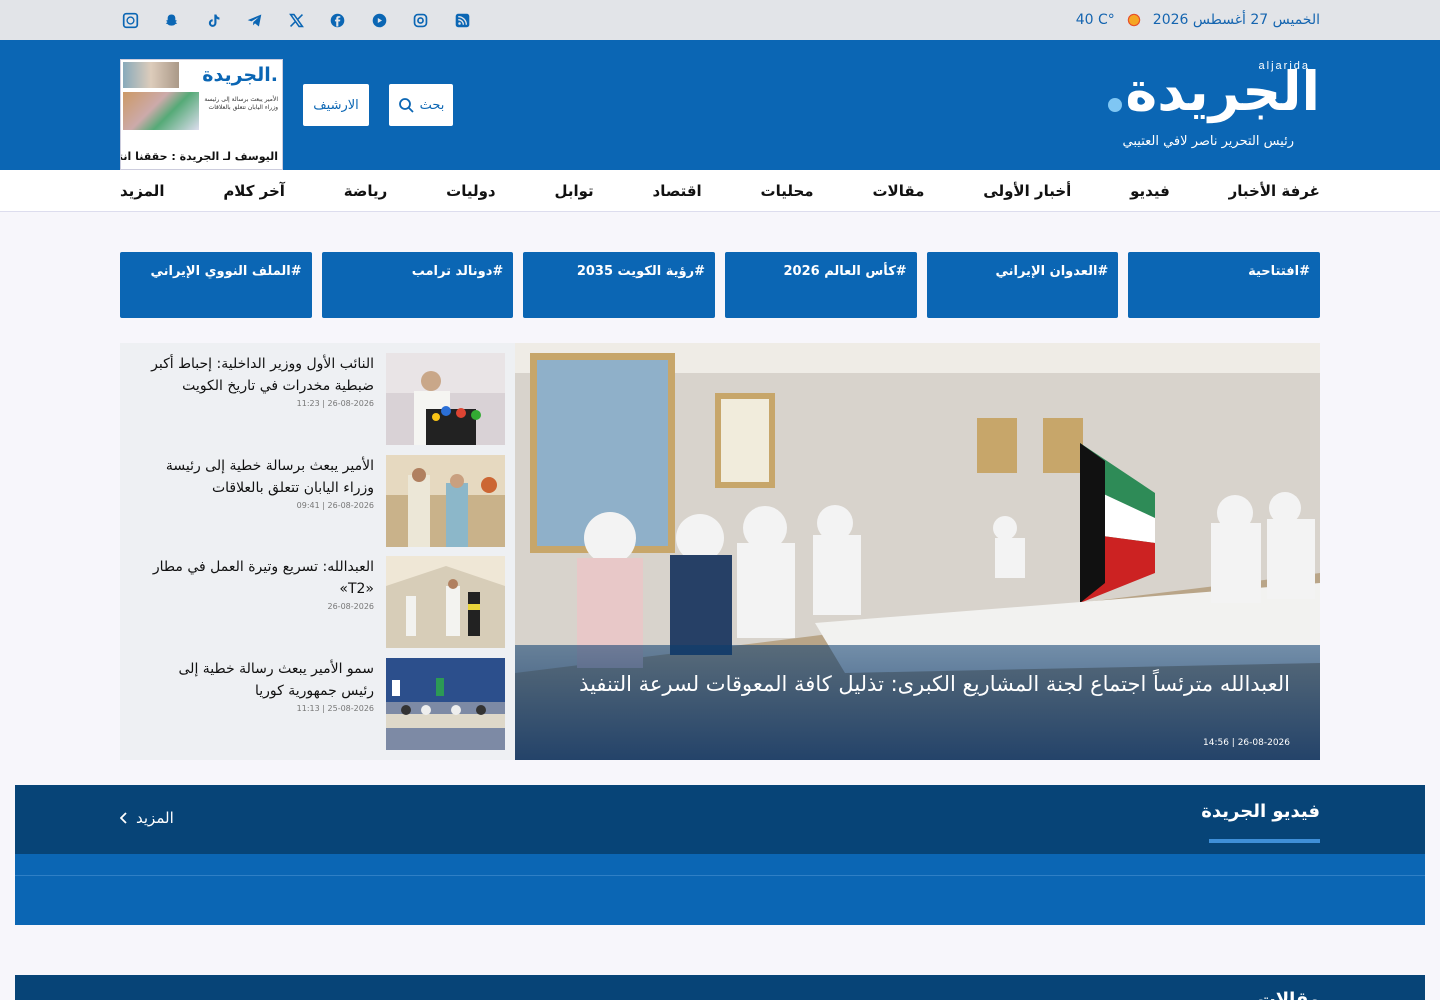 The height and width of the screenshot is (1000, 1440). Describe the element at coordinates (155, 818) in the screenshot. I see `more-label: المزيد` at that location.